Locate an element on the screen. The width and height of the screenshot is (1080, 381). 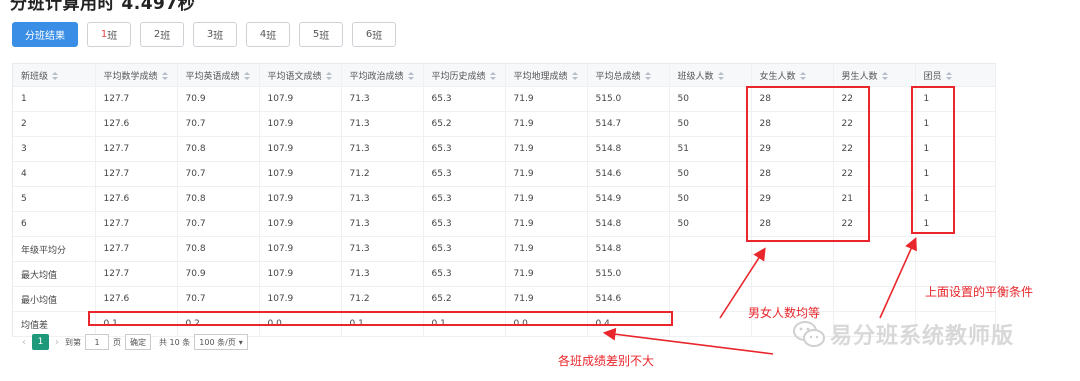
watermark-text: 易分班系统教师版 is located at coordinates (922, 336).